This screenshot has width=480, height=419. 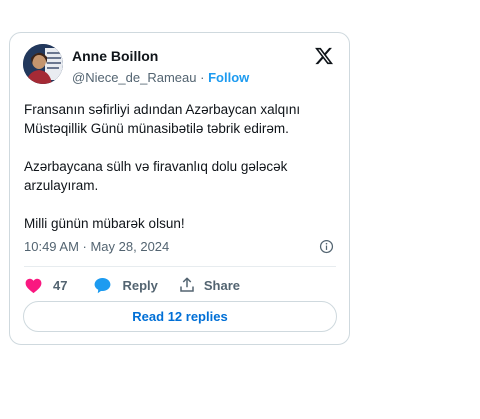 What do you see at coordinates (187, 284) in the screenshot?
I see `share-upload-icon` at bounding box center [187, 284].